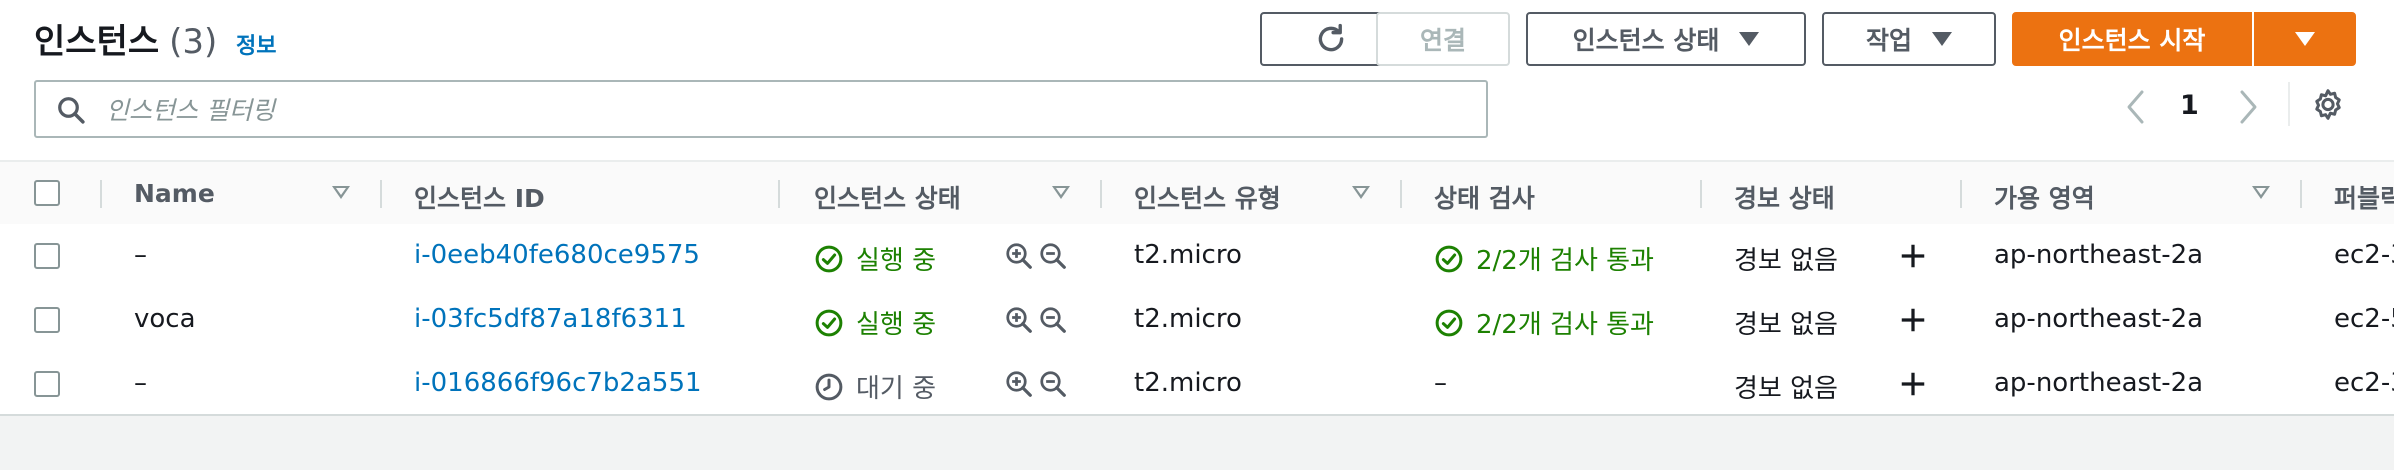 This screenshot has width=2394, height=470. I want to click on column-header-public-dns: 퍼블릭, so click(2364, 197).